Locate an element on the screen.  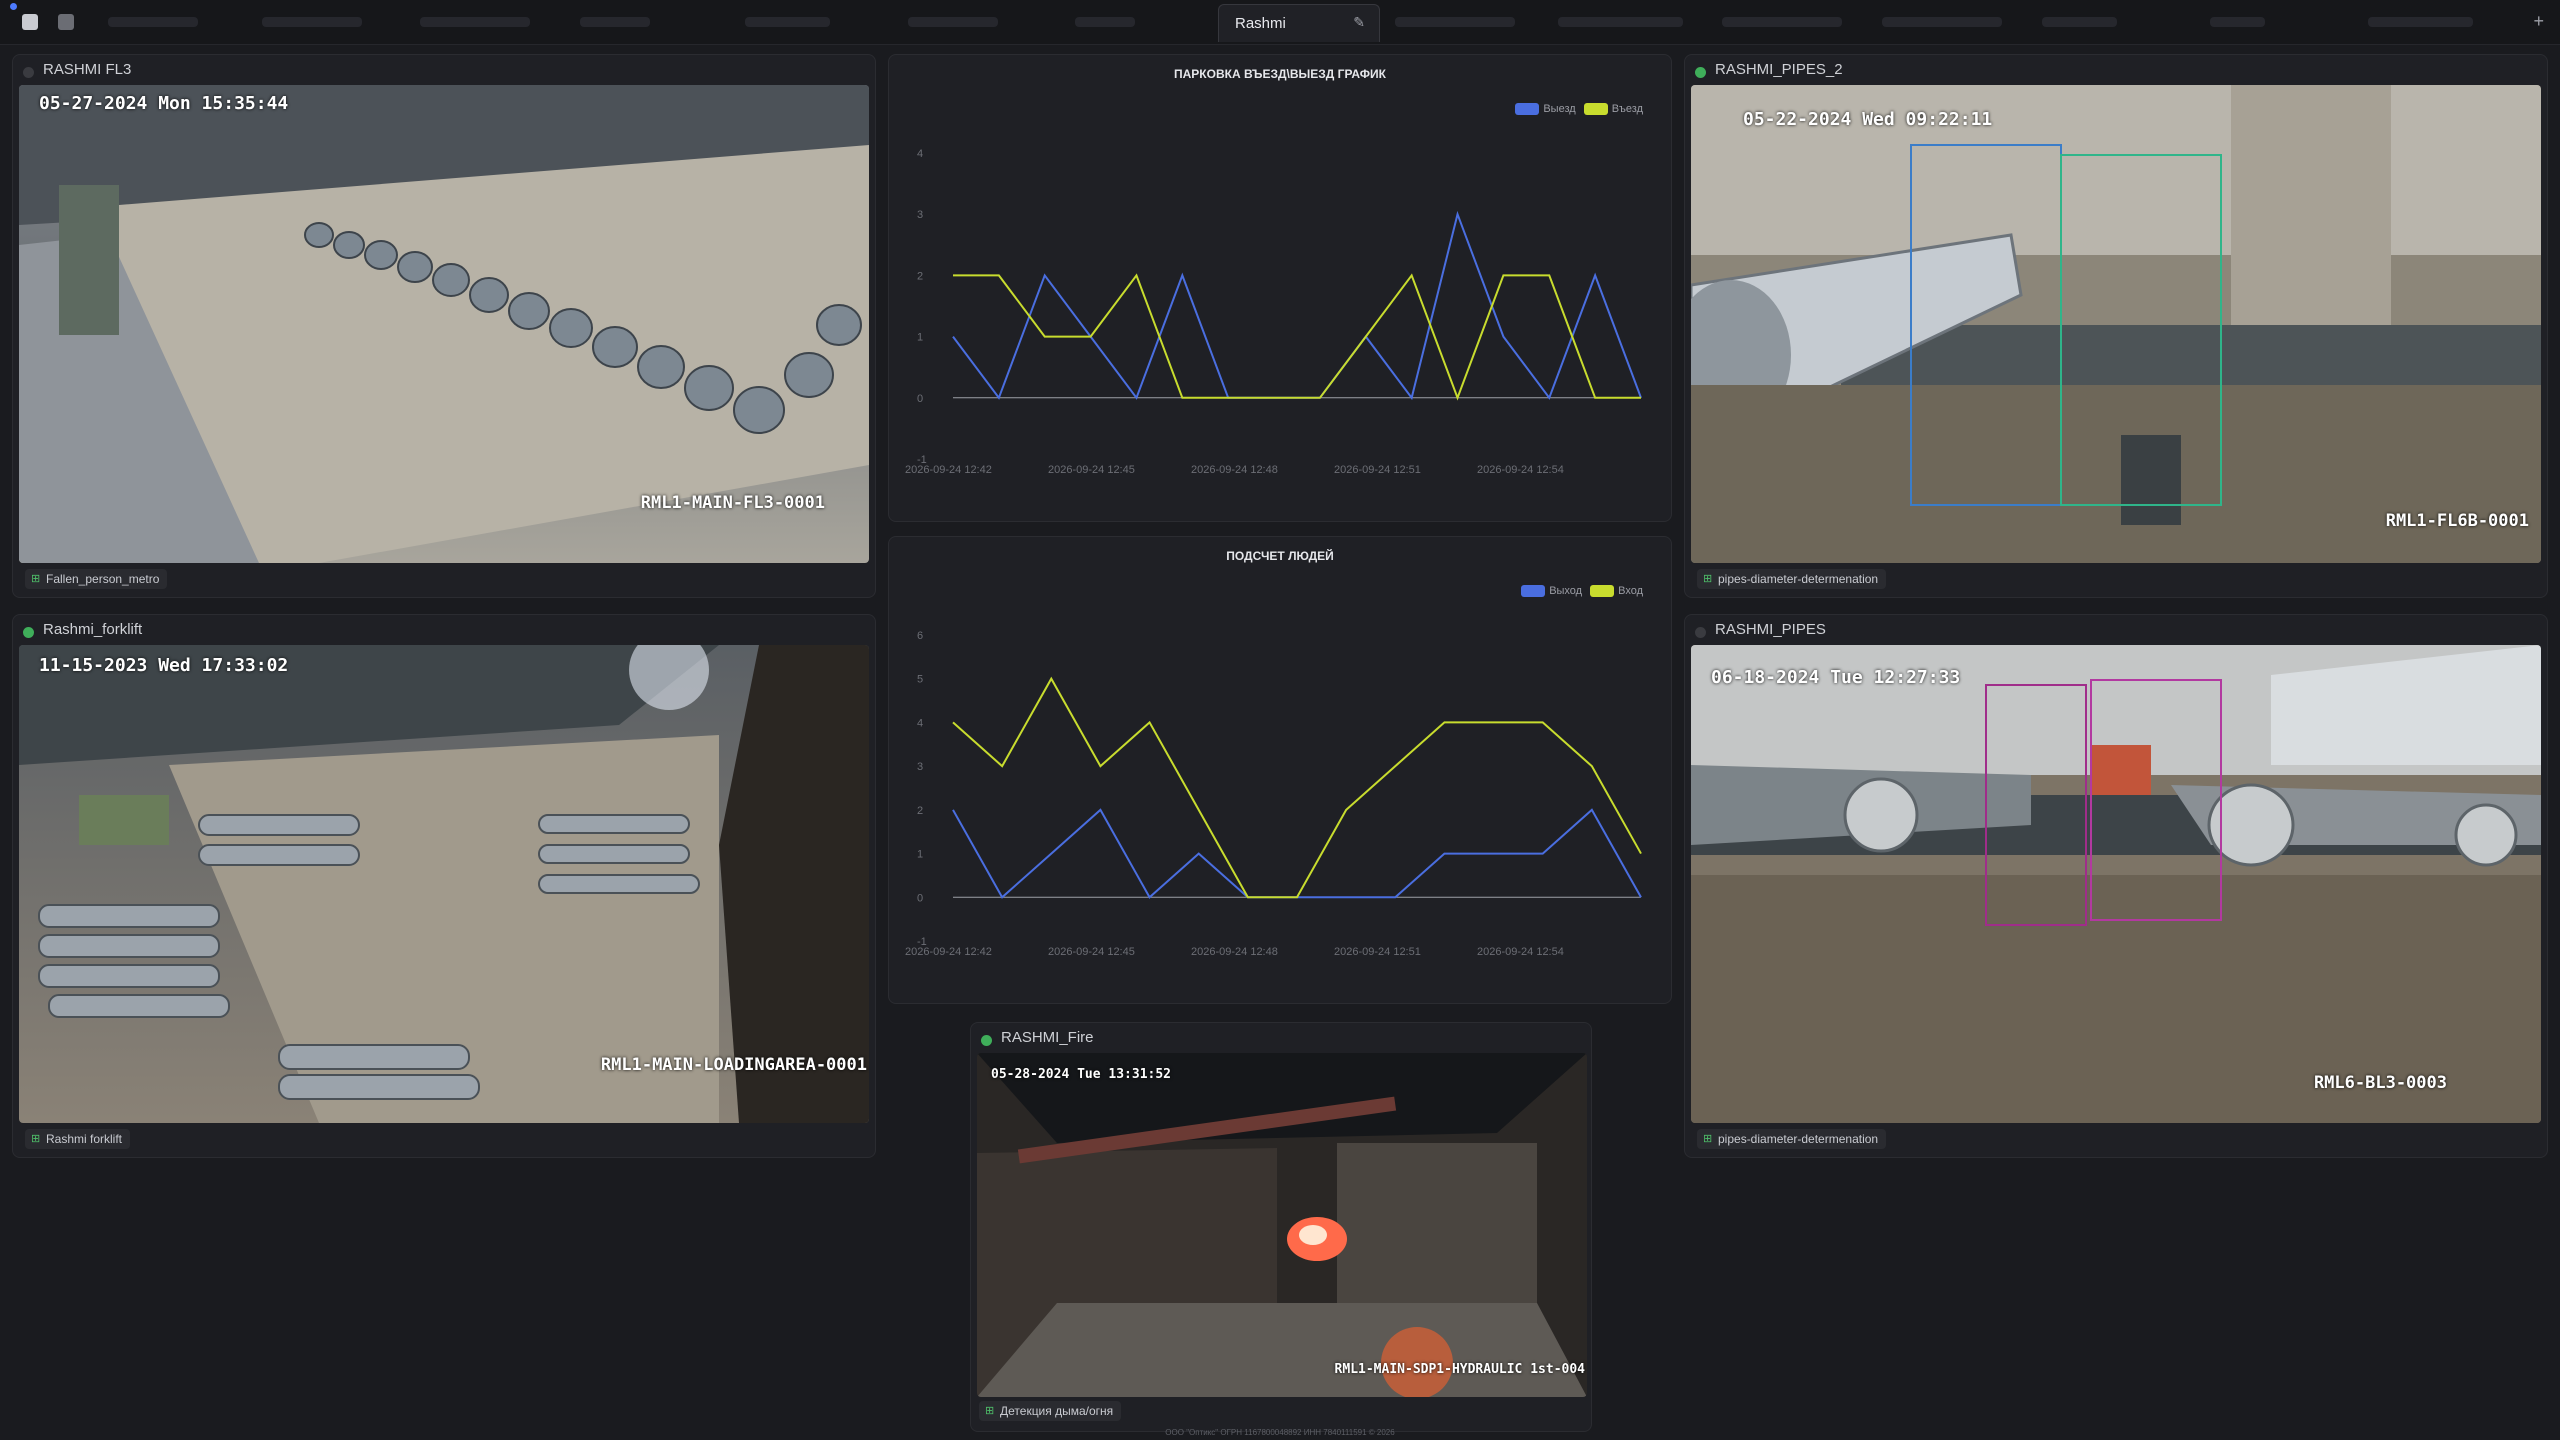
camera-id-overlay: RML6-BL3-0003 is located at coordinates (2380, 1083).